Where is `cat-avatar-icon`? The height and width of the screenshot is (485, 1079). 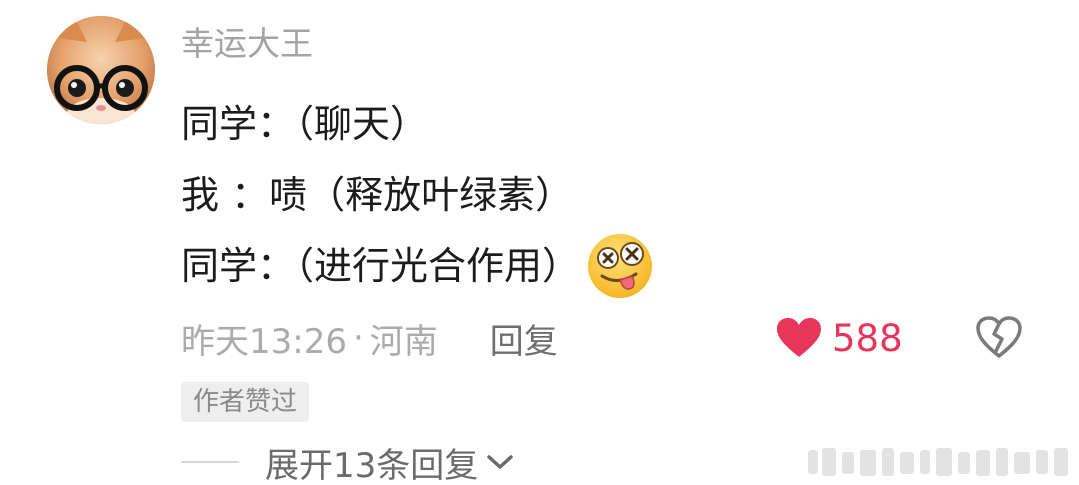
cat-avatar-icon is located at coordinates (101, 70).